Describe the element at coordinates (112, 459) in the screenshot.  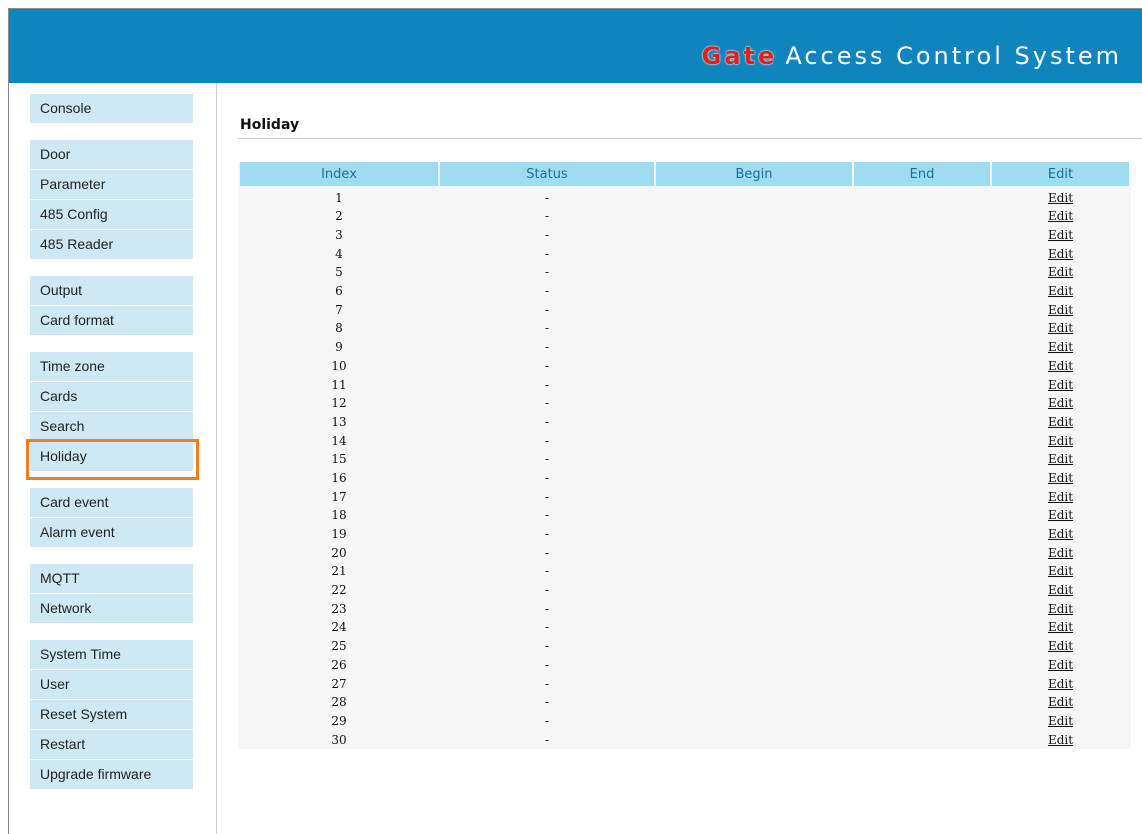
I see `sidebar-item-holiday: Holiday` at that location.